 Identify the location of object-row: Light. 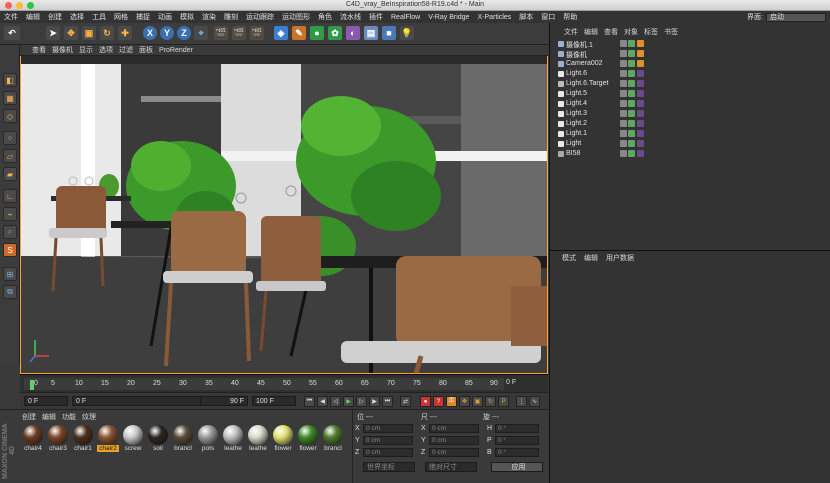
(690, 144).